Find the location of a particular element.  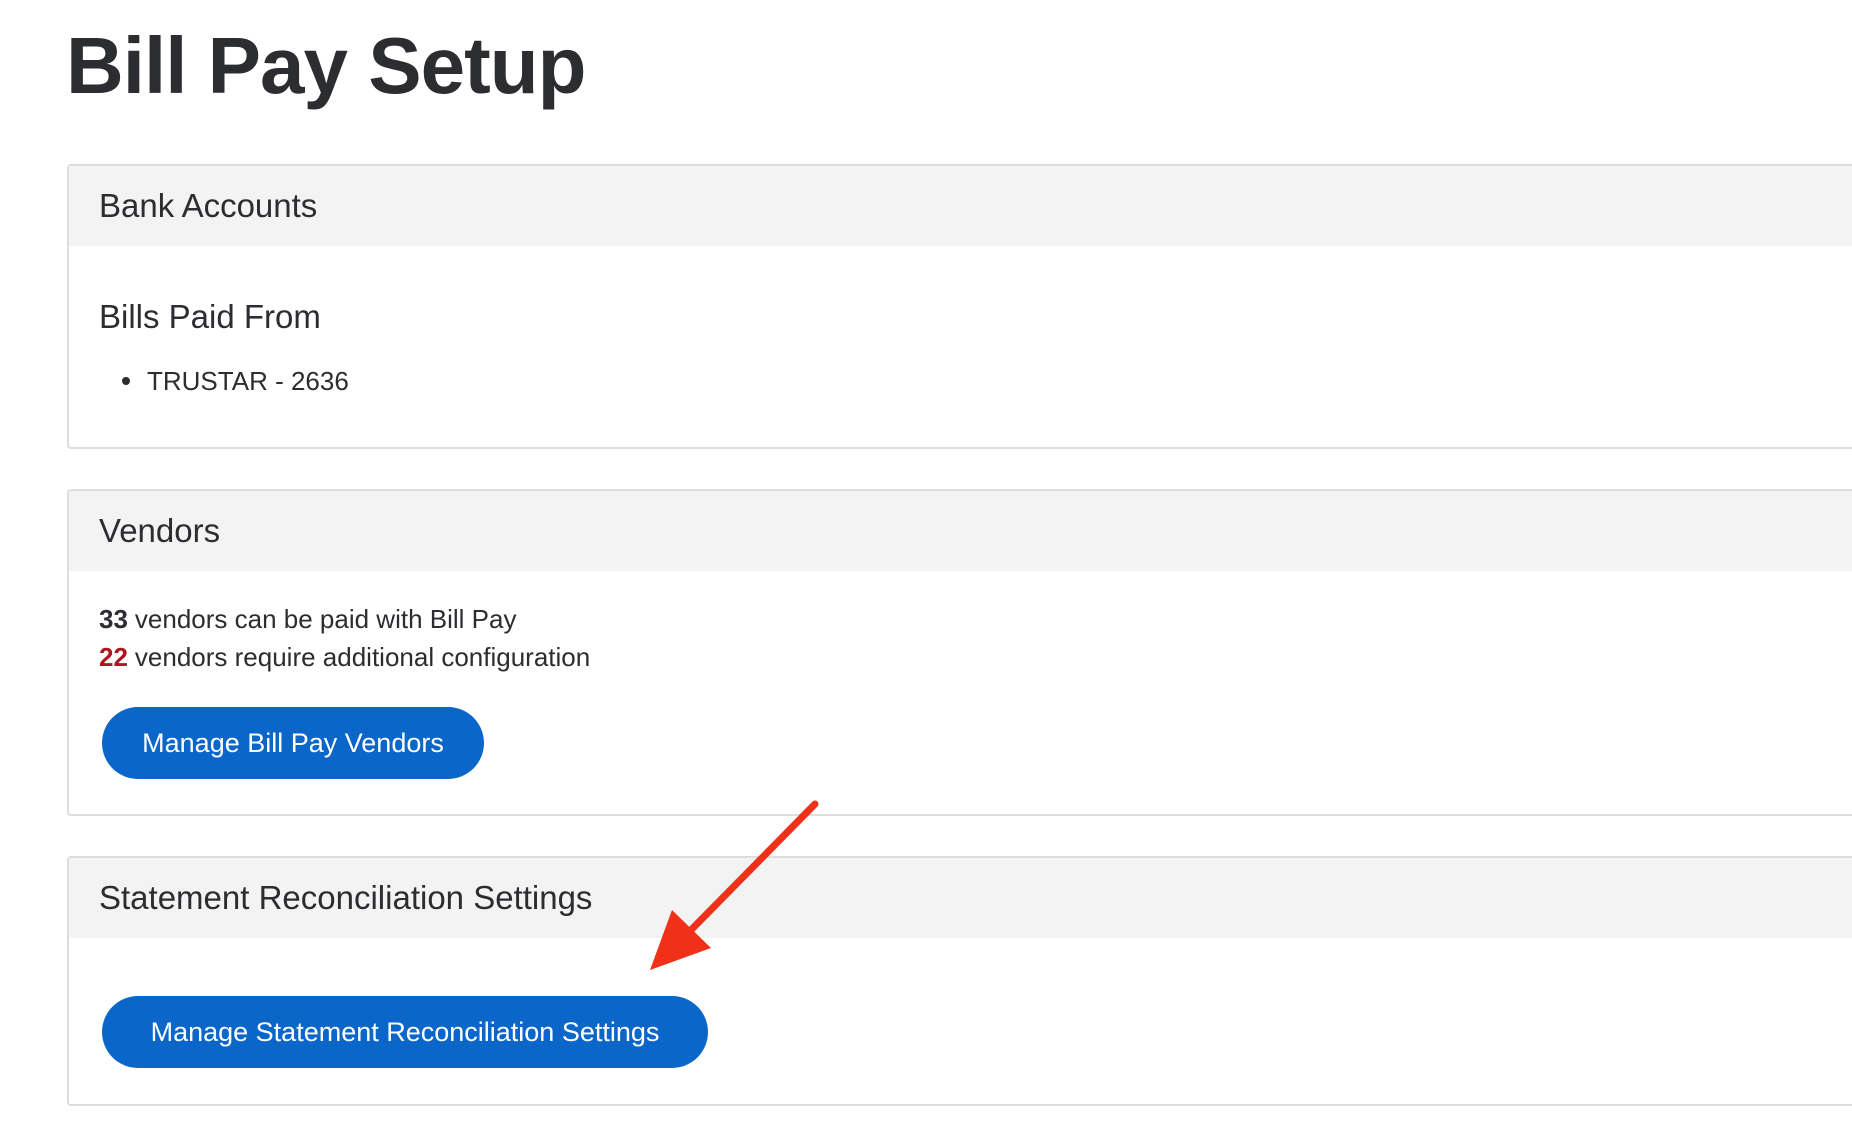

account-name: TRUSTAR - 2636 is located at coordinates (248, 381).